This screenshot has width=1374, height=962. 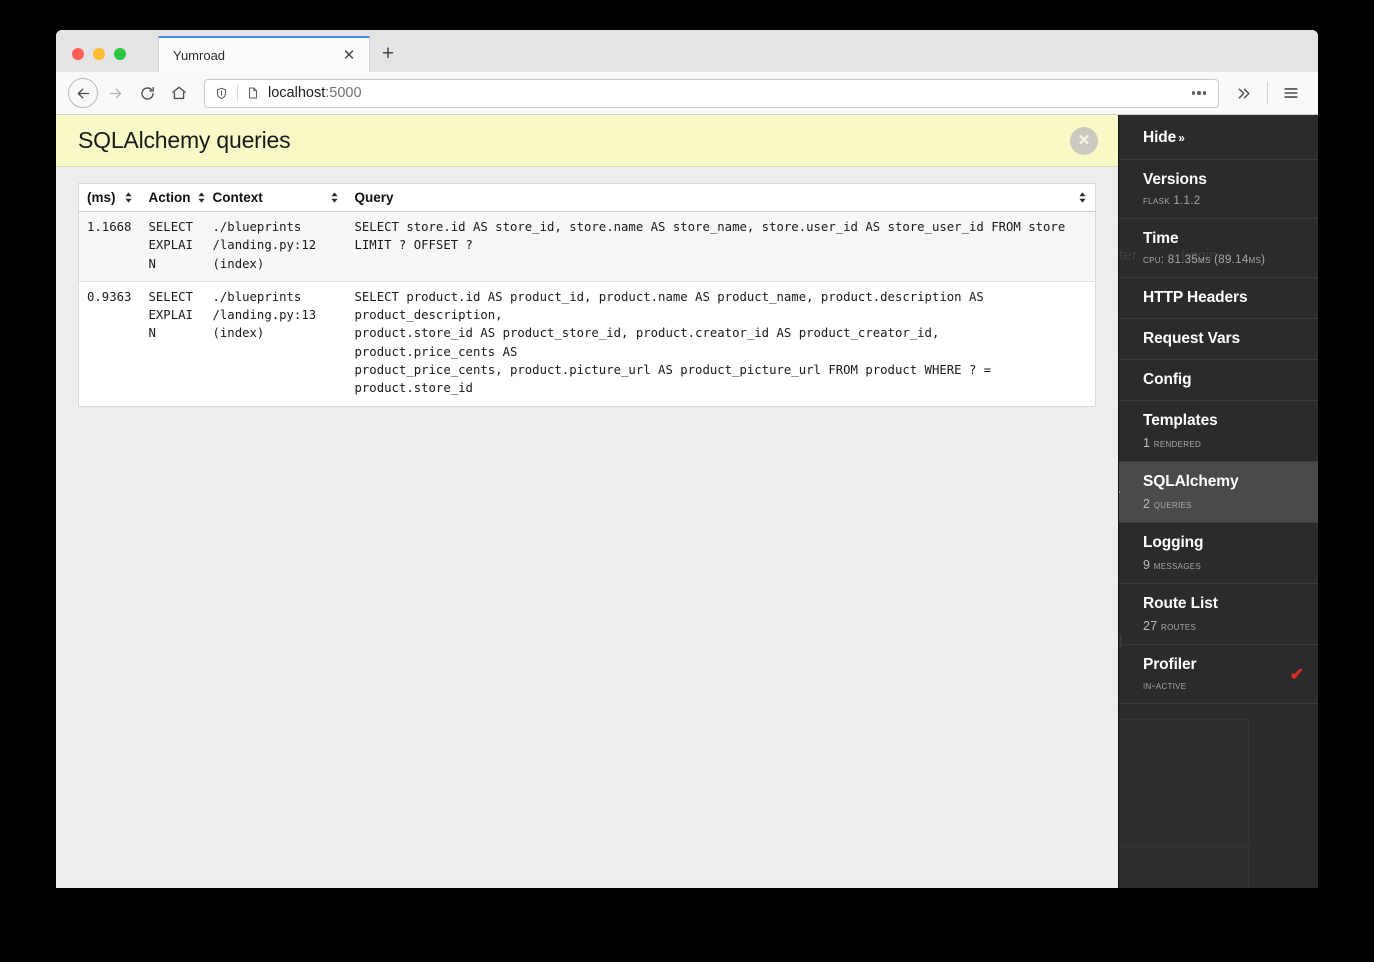 I want to click on sidebar-item-unit: queries, so click(x=1172, y=505).